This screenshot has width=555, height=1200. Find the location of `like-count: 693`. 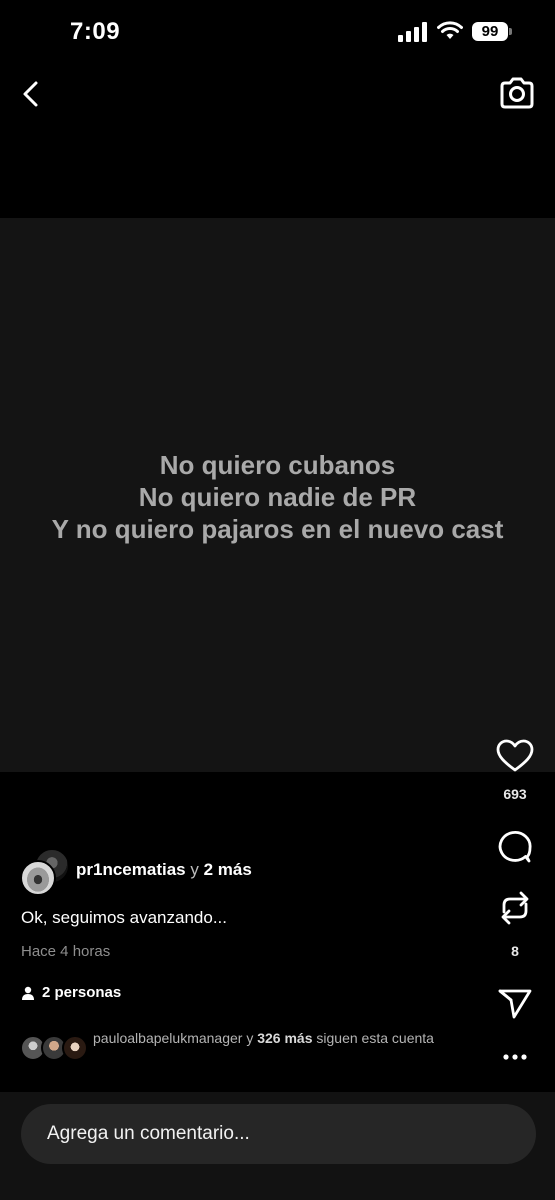

like-count: 693 is located at coordinates (515, 794).